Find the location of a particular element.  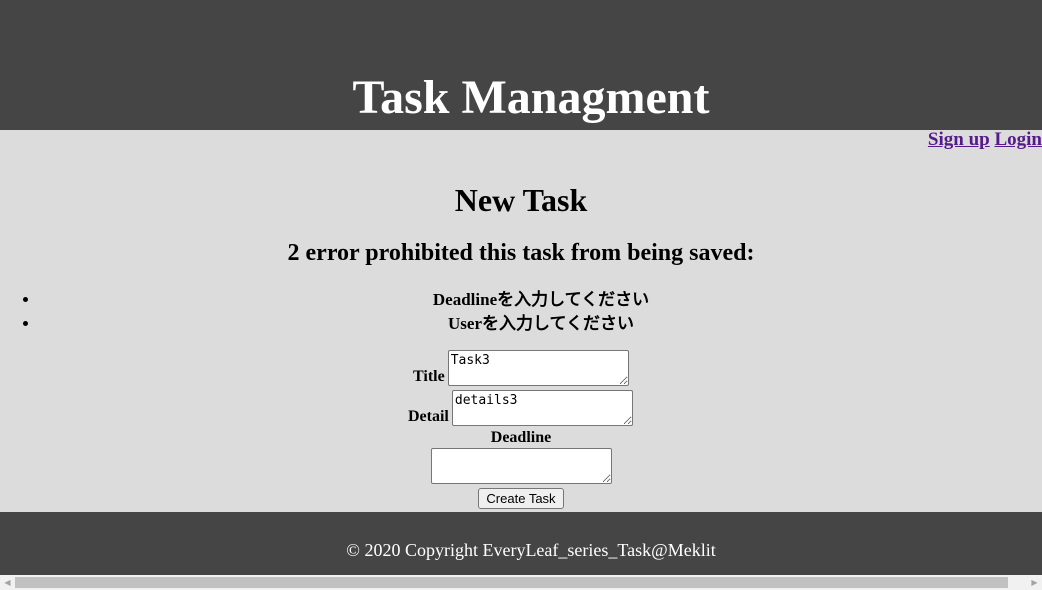

auth-nav: Sign up Login is located at coordinates (985, 140).